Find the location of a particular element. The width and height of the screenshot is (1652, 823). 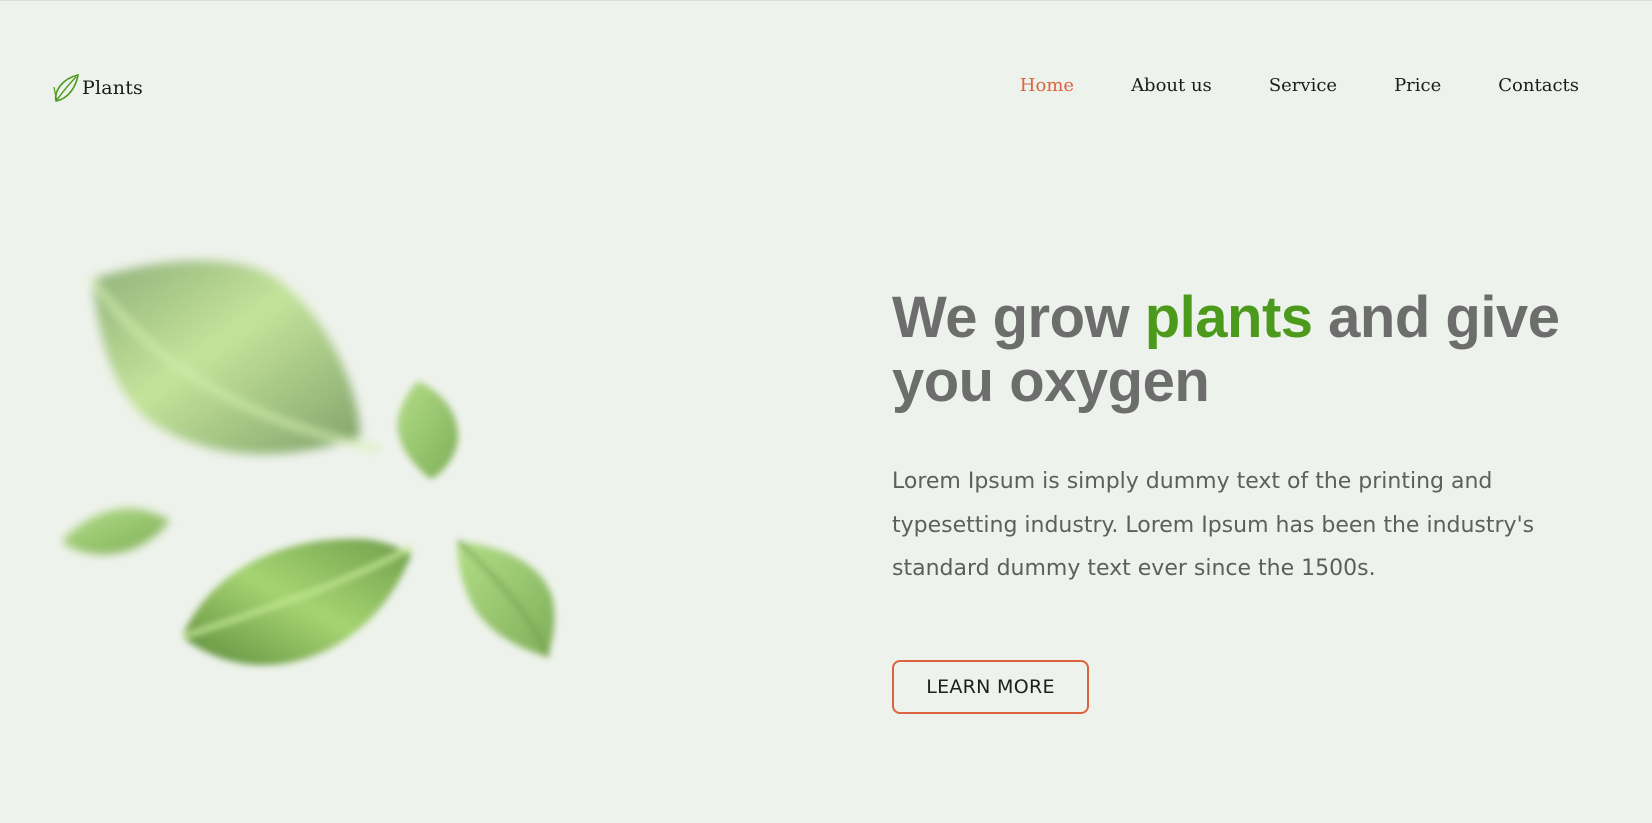

nav-service: Service is located at coordinates (1303, 85).